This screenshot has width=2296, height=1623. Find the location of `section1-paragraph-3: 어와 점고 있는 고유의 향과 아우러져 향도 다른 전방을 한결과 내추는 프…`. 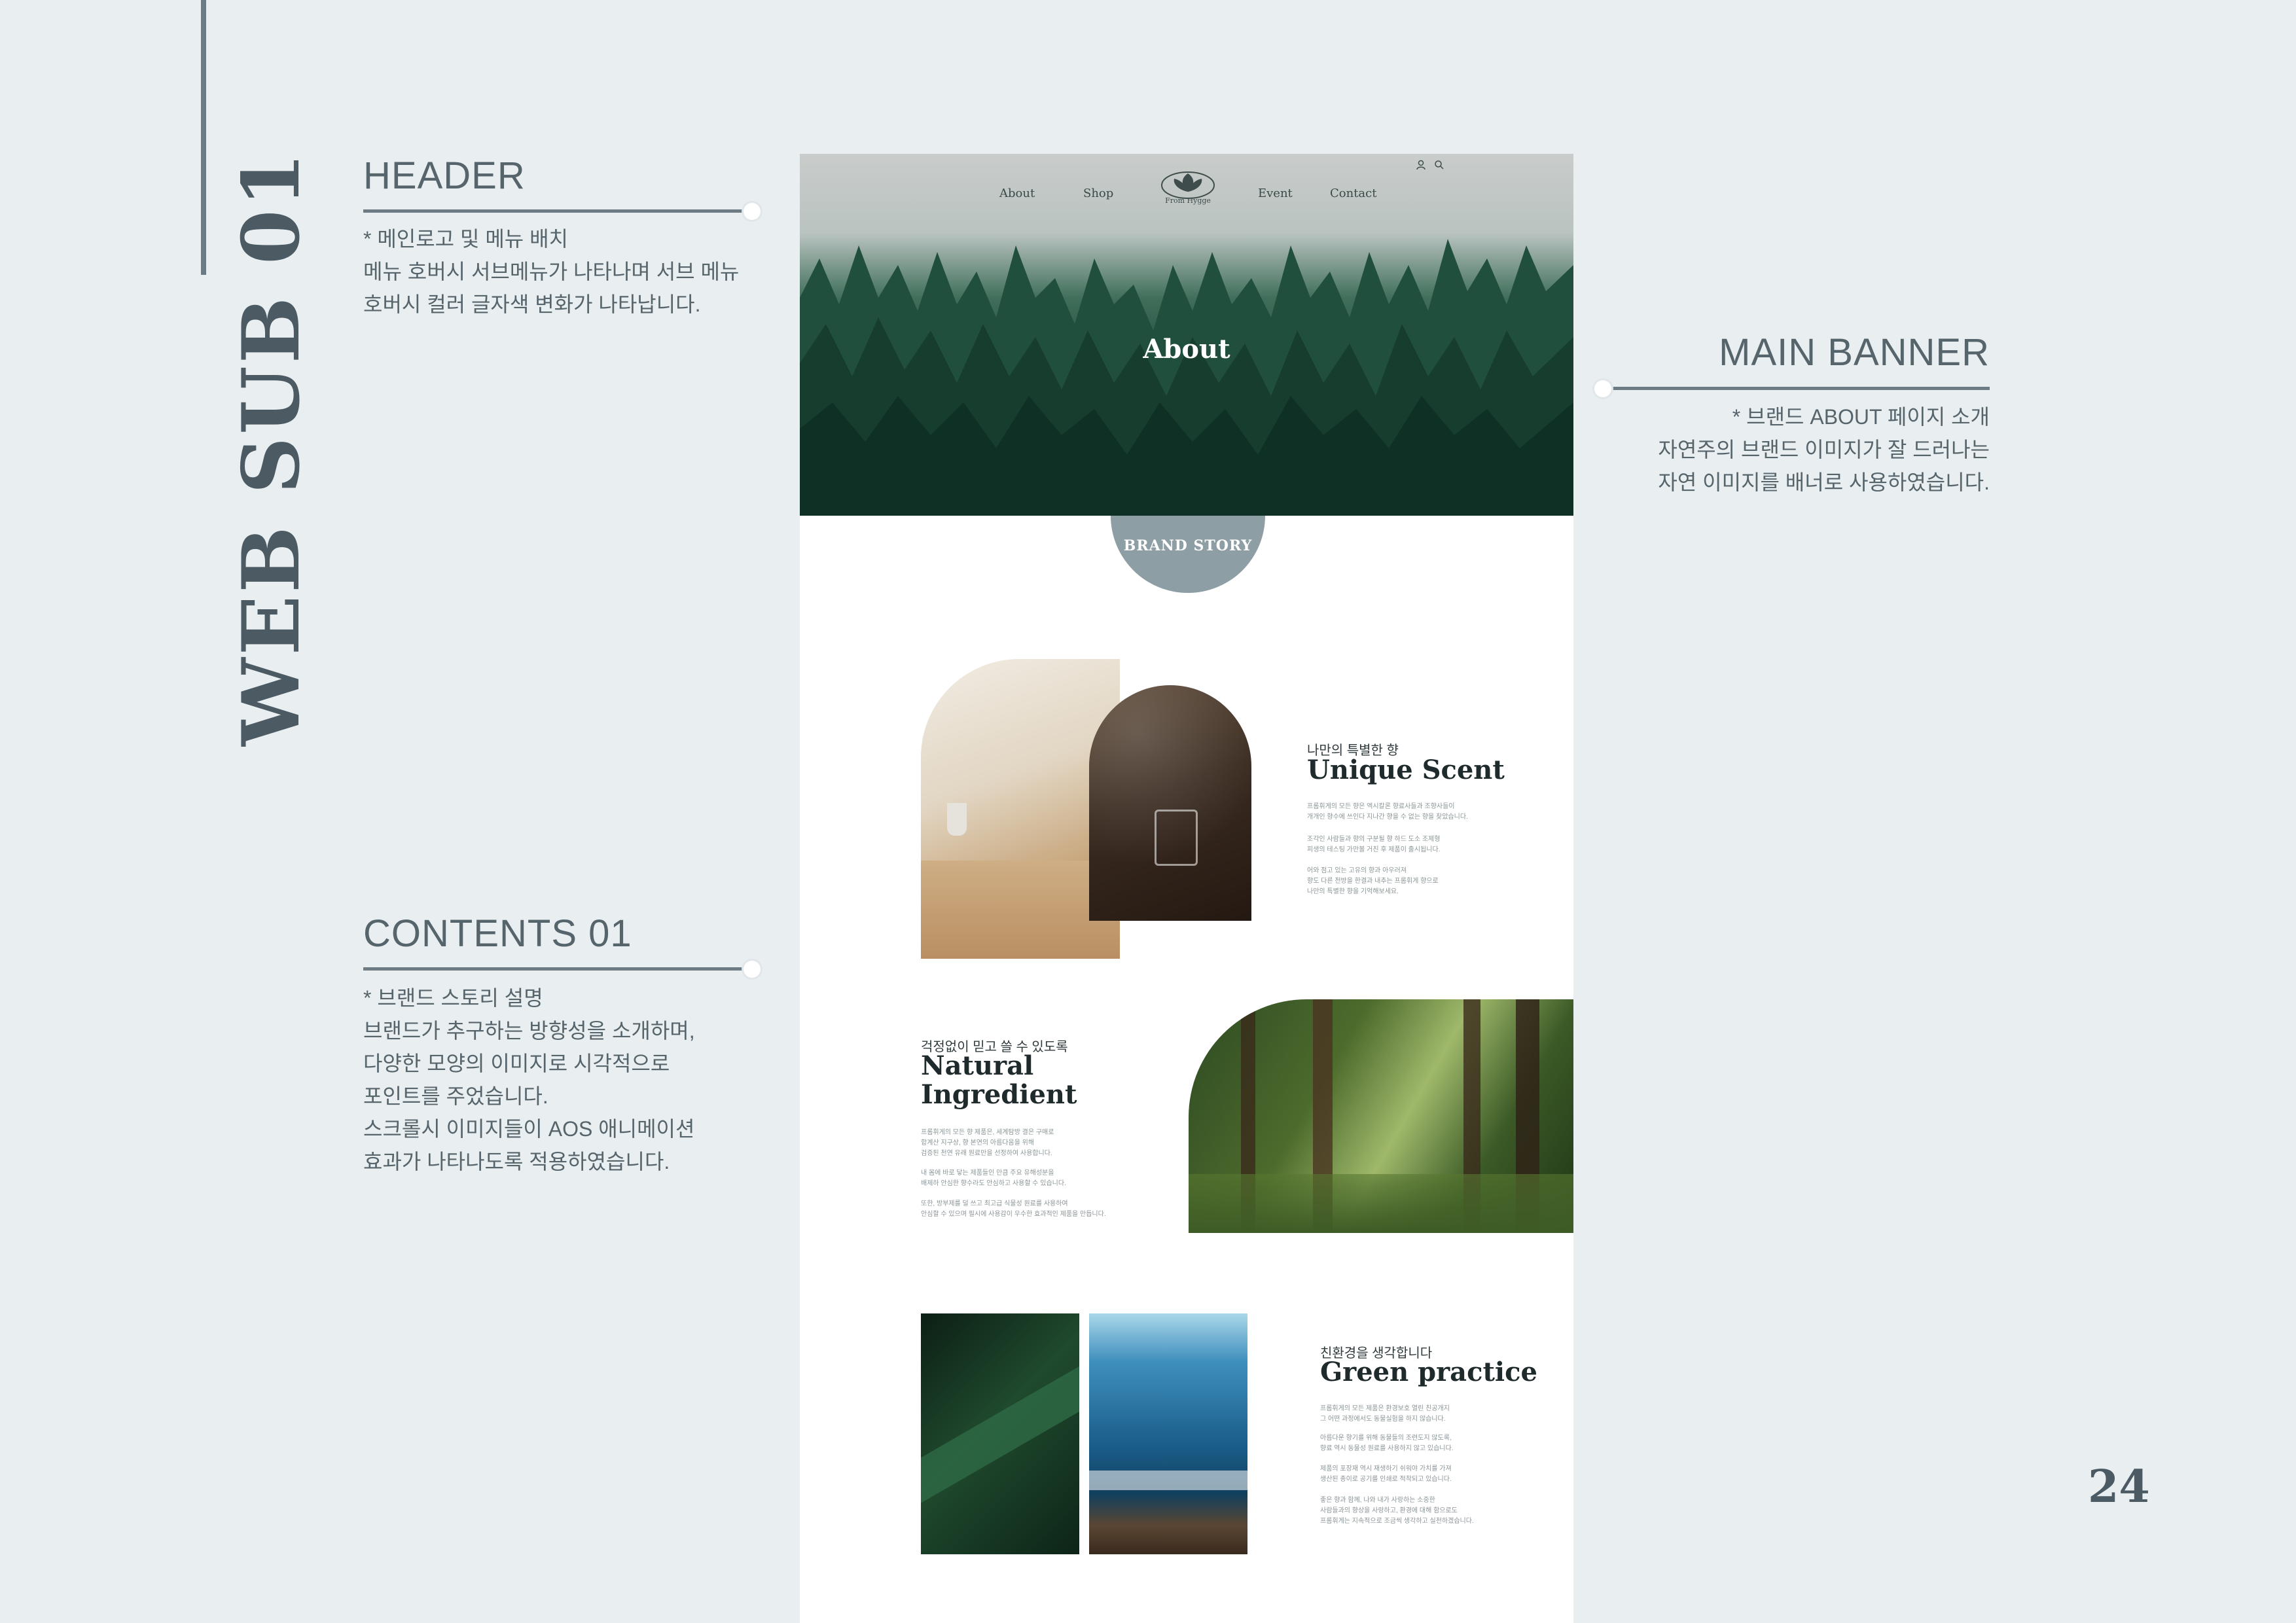

section1-paragraph-3: 어와 점고 있는 고유의 향과 아우러져 향도 다른 전방을 한결과 내추는 프… is located at coordinates (1373, 881).